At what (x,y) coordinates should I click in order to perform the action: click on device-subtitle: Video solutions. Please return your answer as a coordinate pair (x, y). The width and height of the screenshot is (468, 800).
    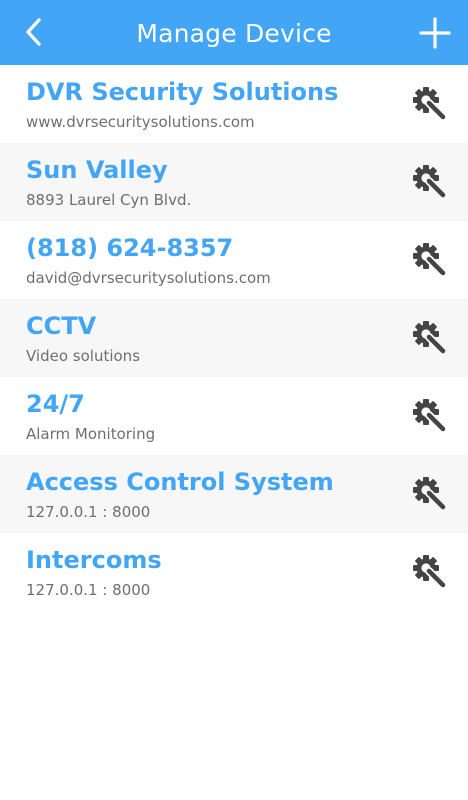
    Looking at the image, I should click on (83, 356).